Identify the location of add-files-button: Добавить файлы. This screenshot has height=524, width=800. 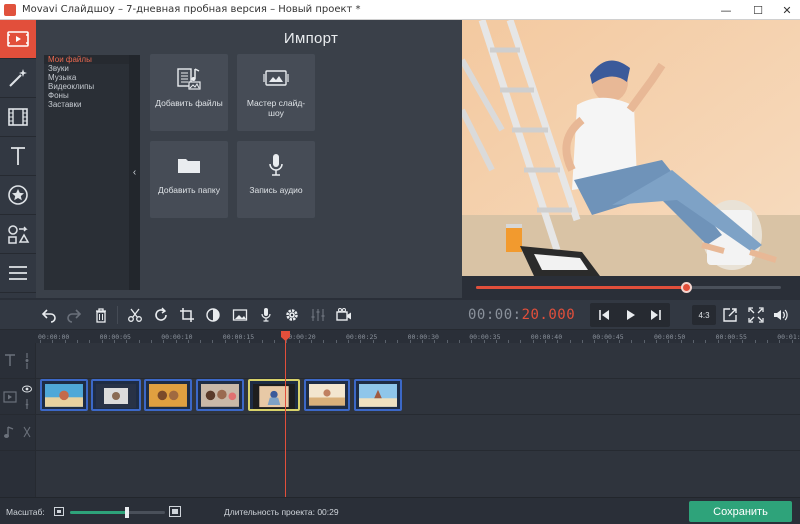
(189, 92).